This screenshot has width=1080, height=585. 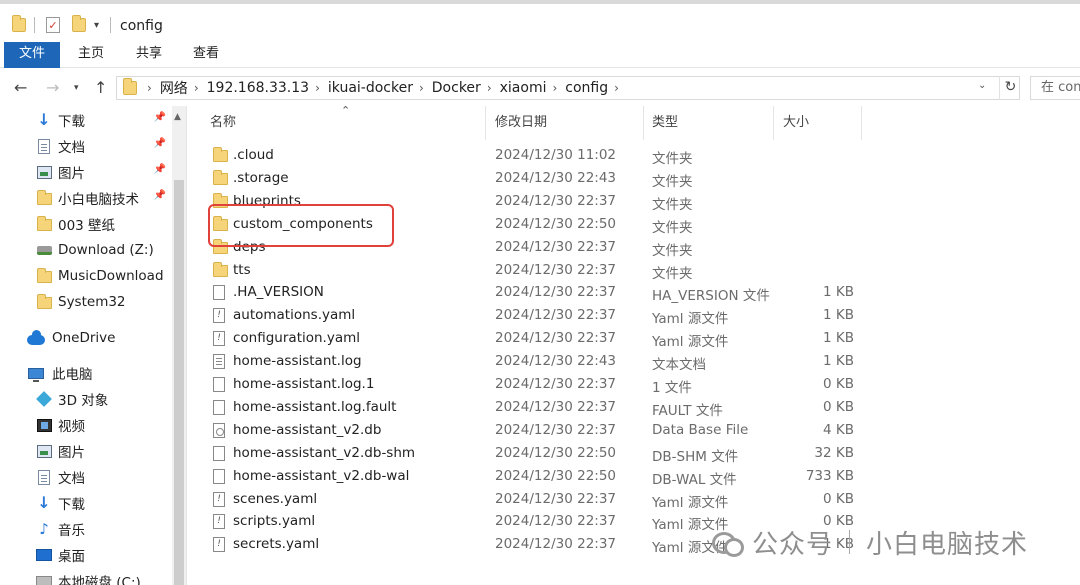 I want to click on sort-ascending-icon: ⌃, so click(x=346, y=110).